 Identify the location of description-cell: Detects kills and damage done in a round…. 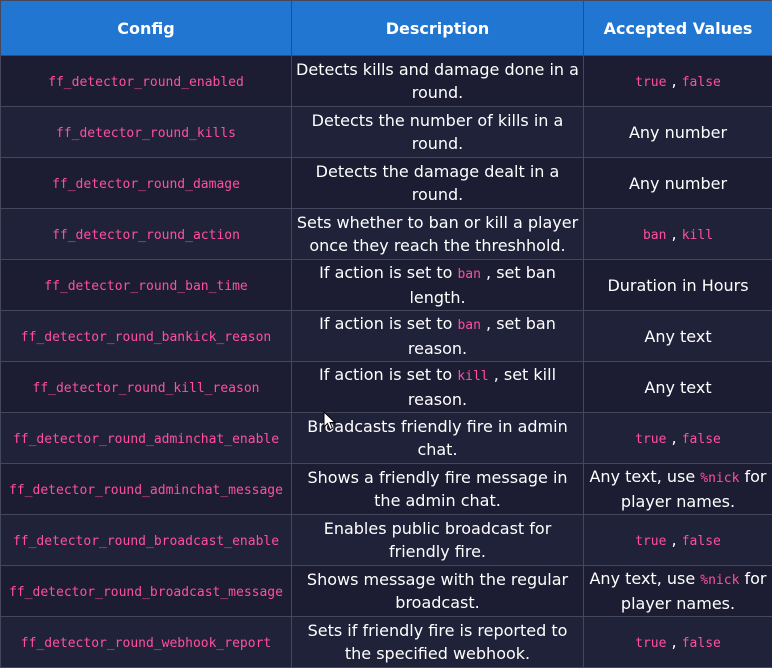
(438, 81).